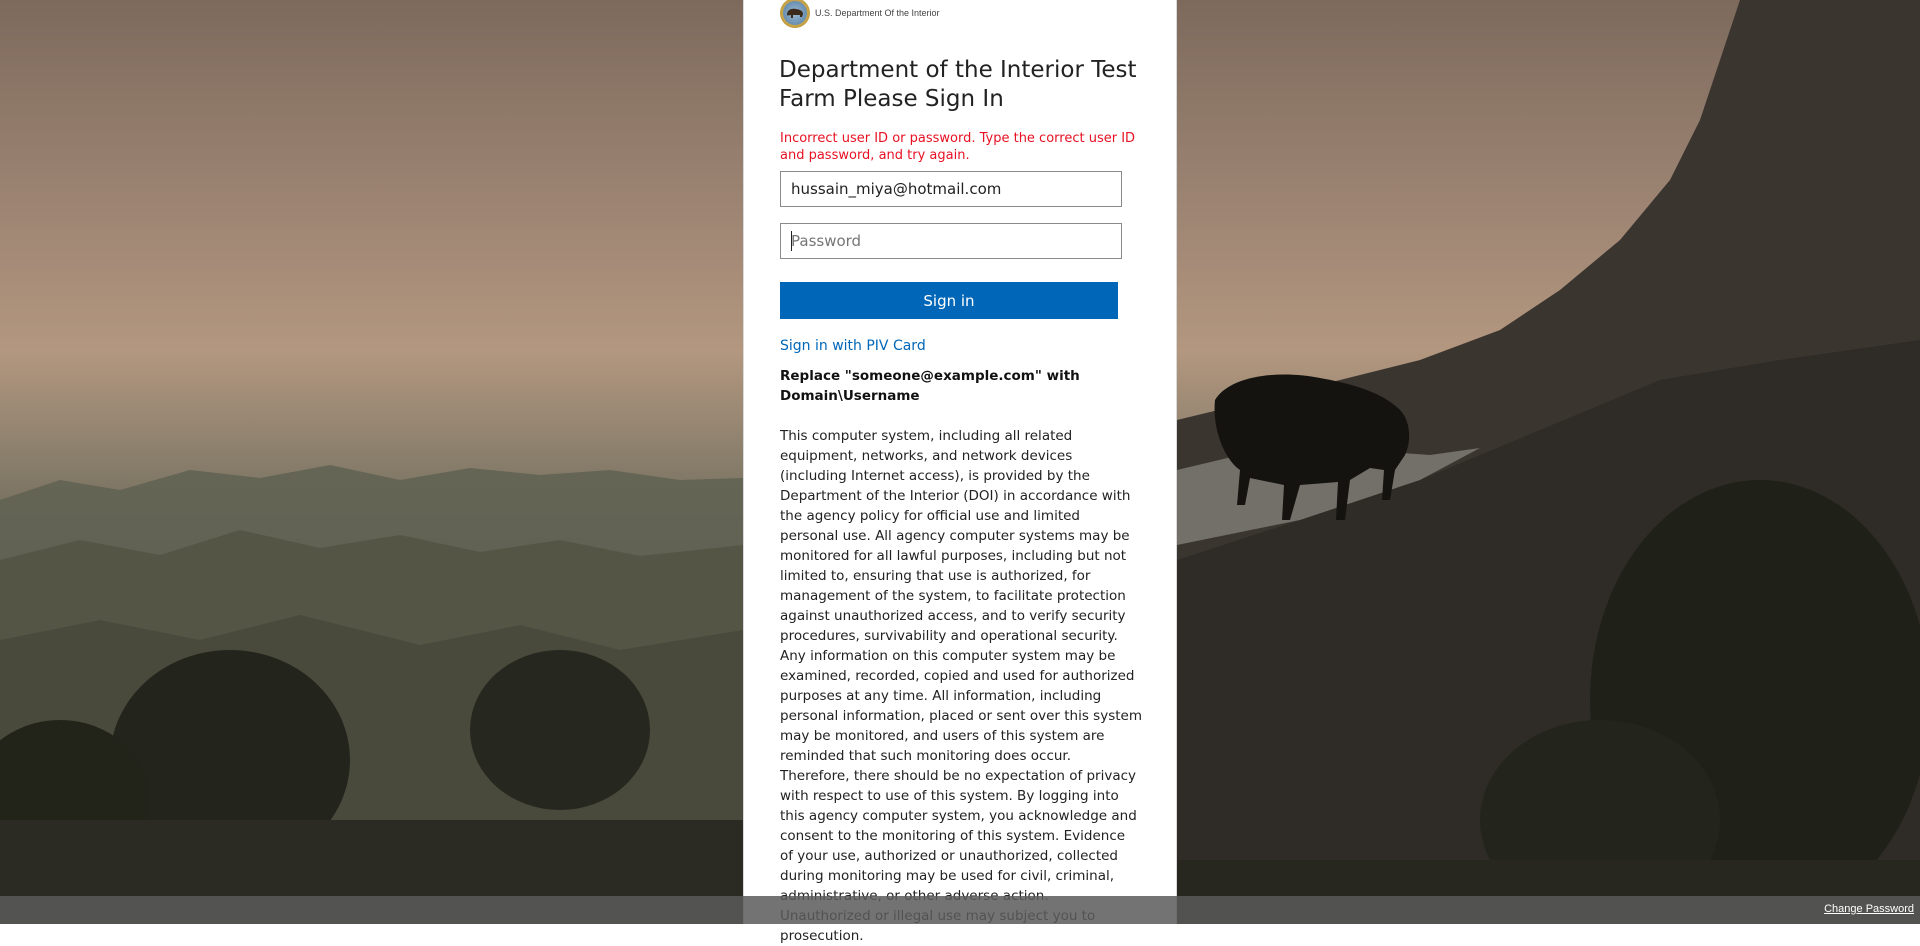  Describe the element at coordinates (853, 346) in the screenshot. I see `piv-card-link: Sign in with PIV Card` at that location.